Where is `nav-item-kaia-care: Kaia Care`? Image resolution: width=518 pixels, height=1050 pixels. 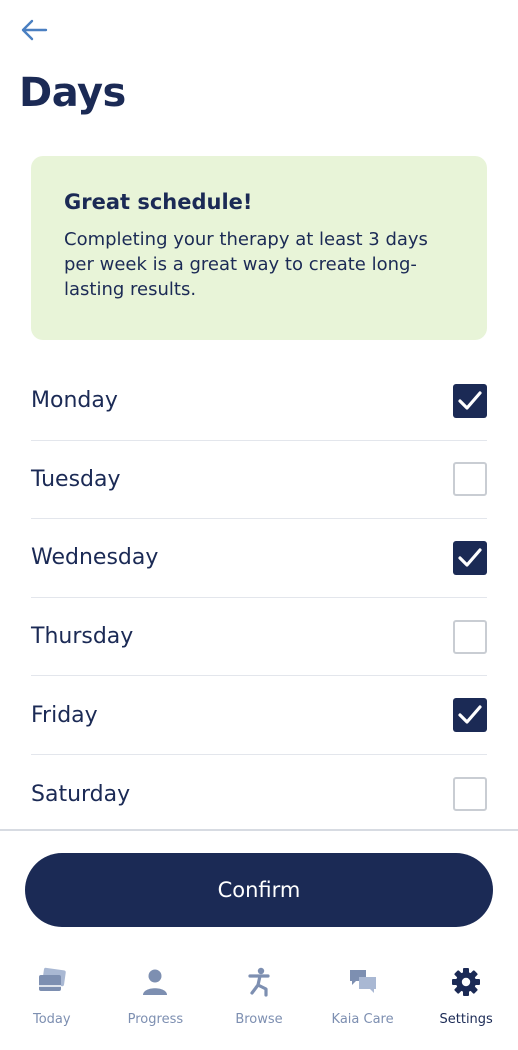
nav-item-kaia-care: Kaia Care is located at coordinates (363, 995).